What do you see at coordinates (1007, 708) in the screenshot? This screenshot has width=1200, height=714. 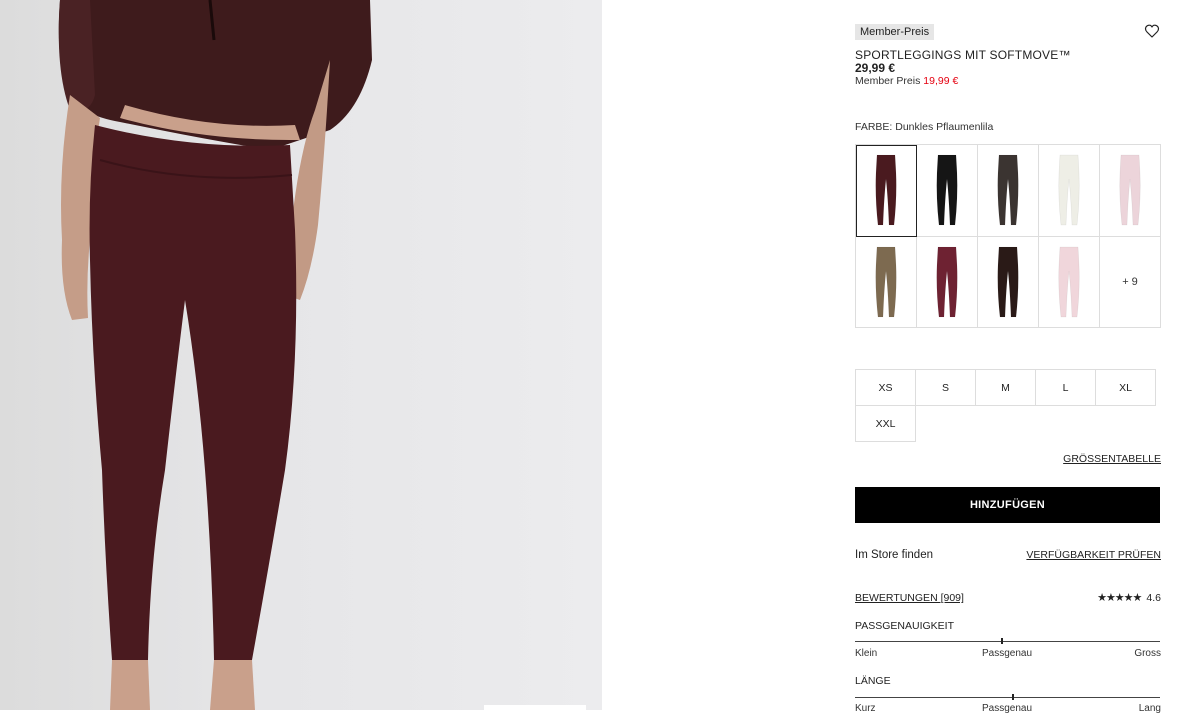 I see `length-mid-label: Passgenau` at bounding box center [1007, 708].